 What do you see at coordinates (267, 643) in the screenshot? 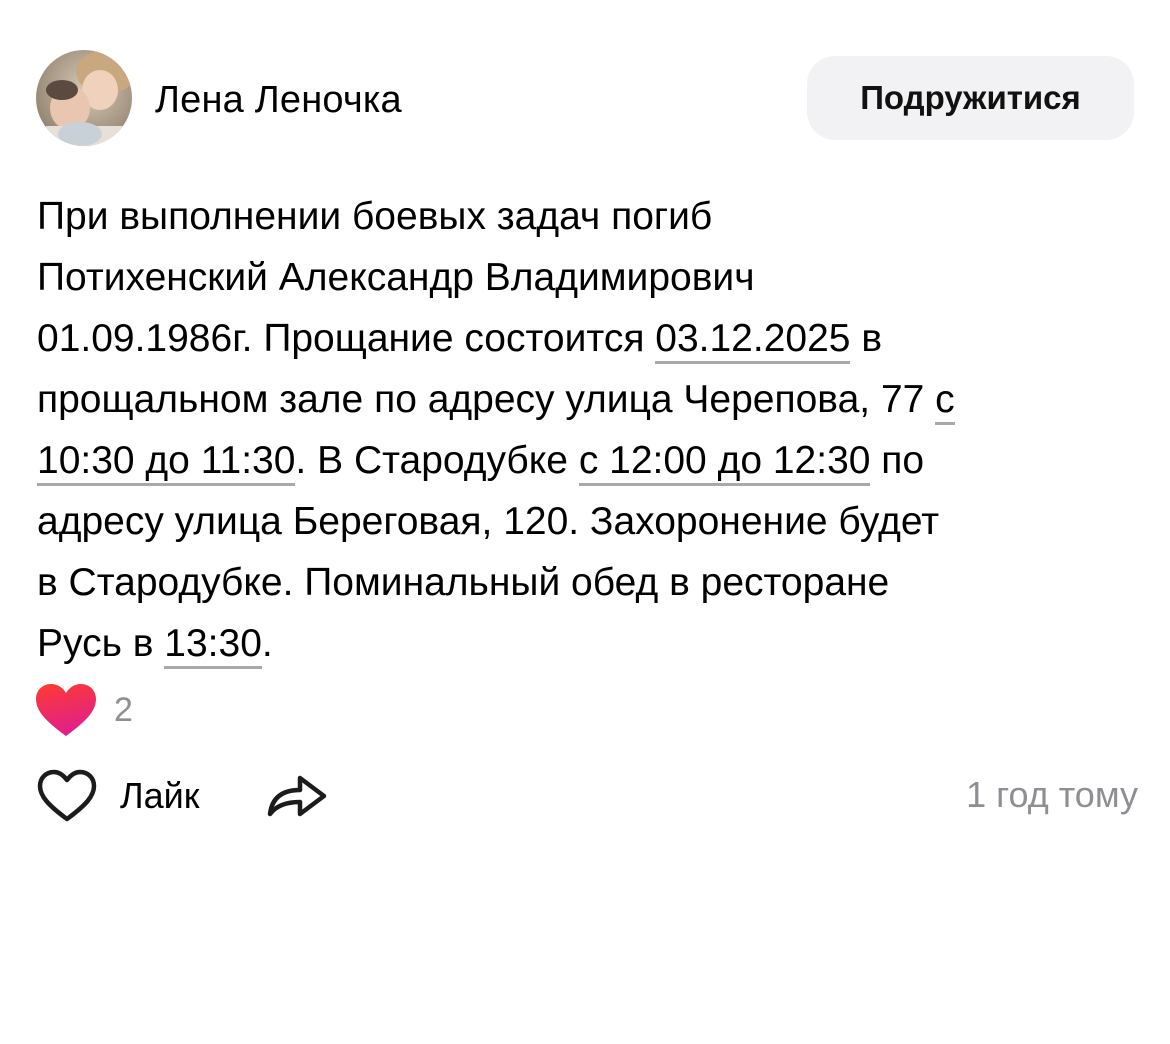
I see `post-text-segment: .` at bounding box center [267, 643].